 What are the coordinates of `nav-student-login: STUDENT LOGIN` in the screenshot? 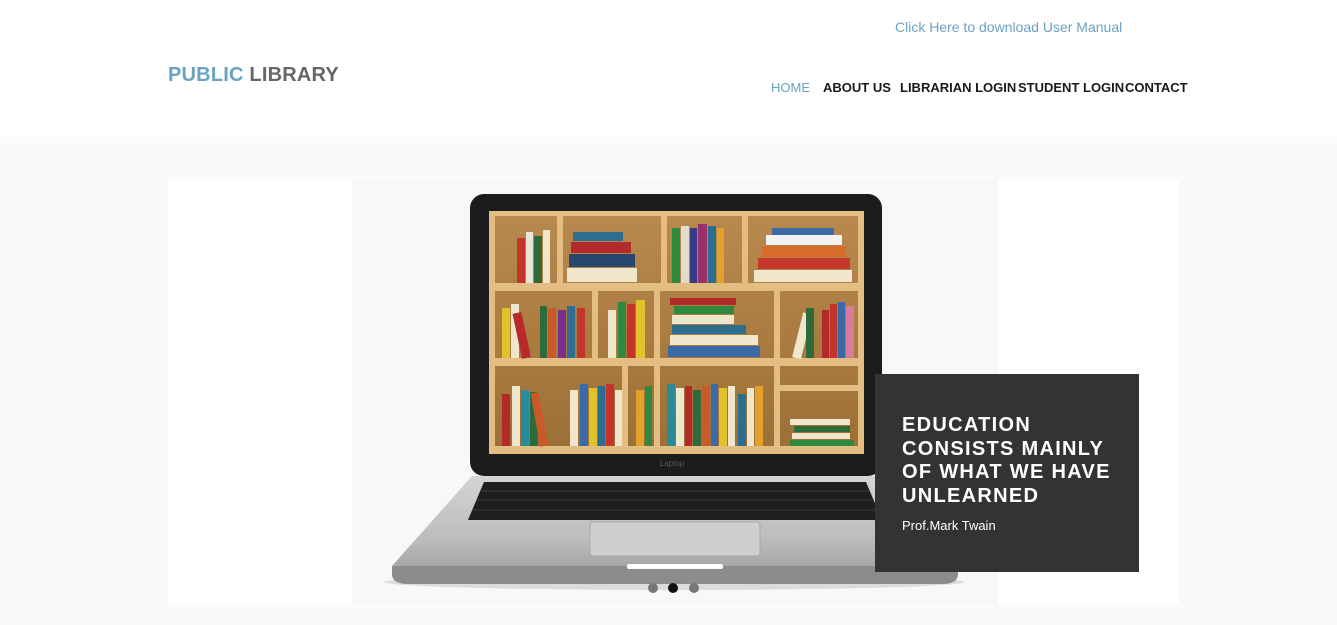 It's located at (1071, 87).